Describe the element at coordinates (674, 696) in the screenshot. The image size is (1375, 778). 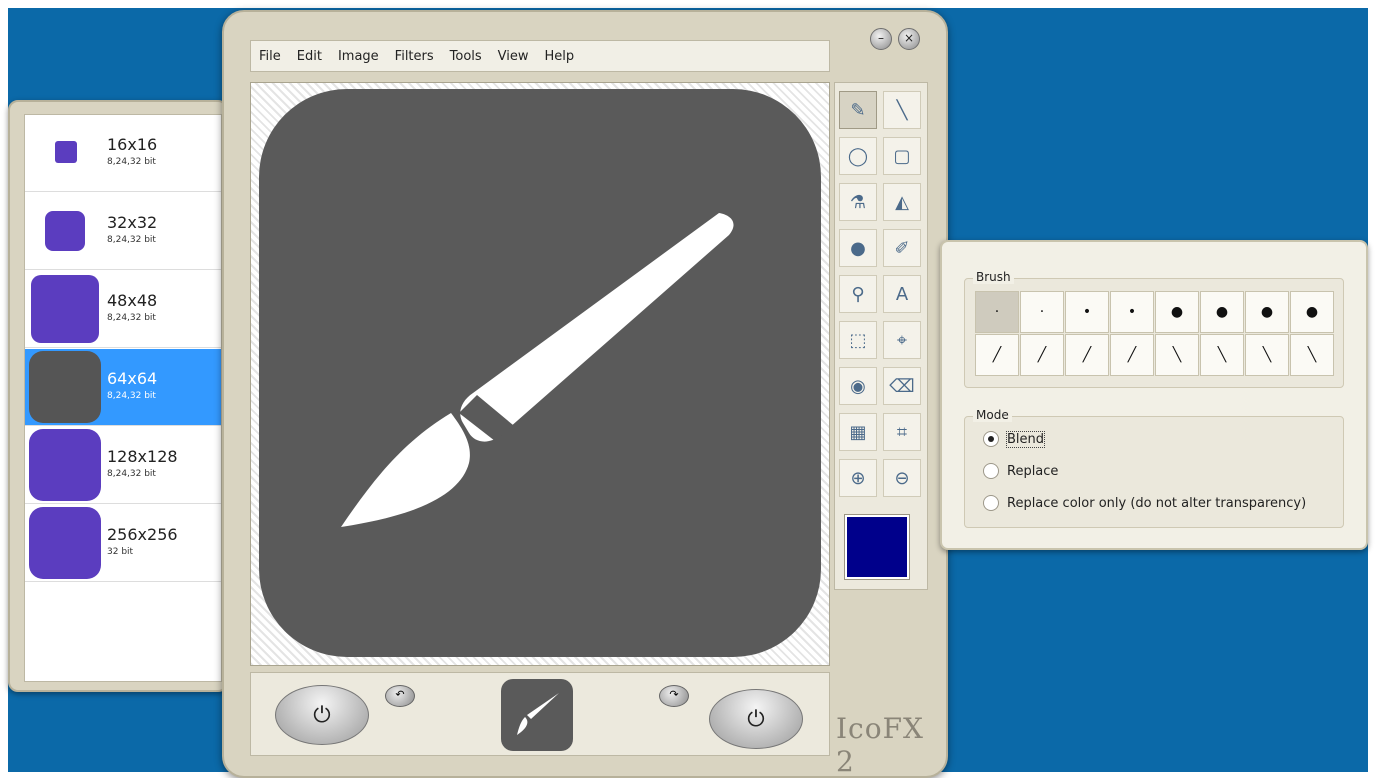
I see `redo-button: ↷` at that location.